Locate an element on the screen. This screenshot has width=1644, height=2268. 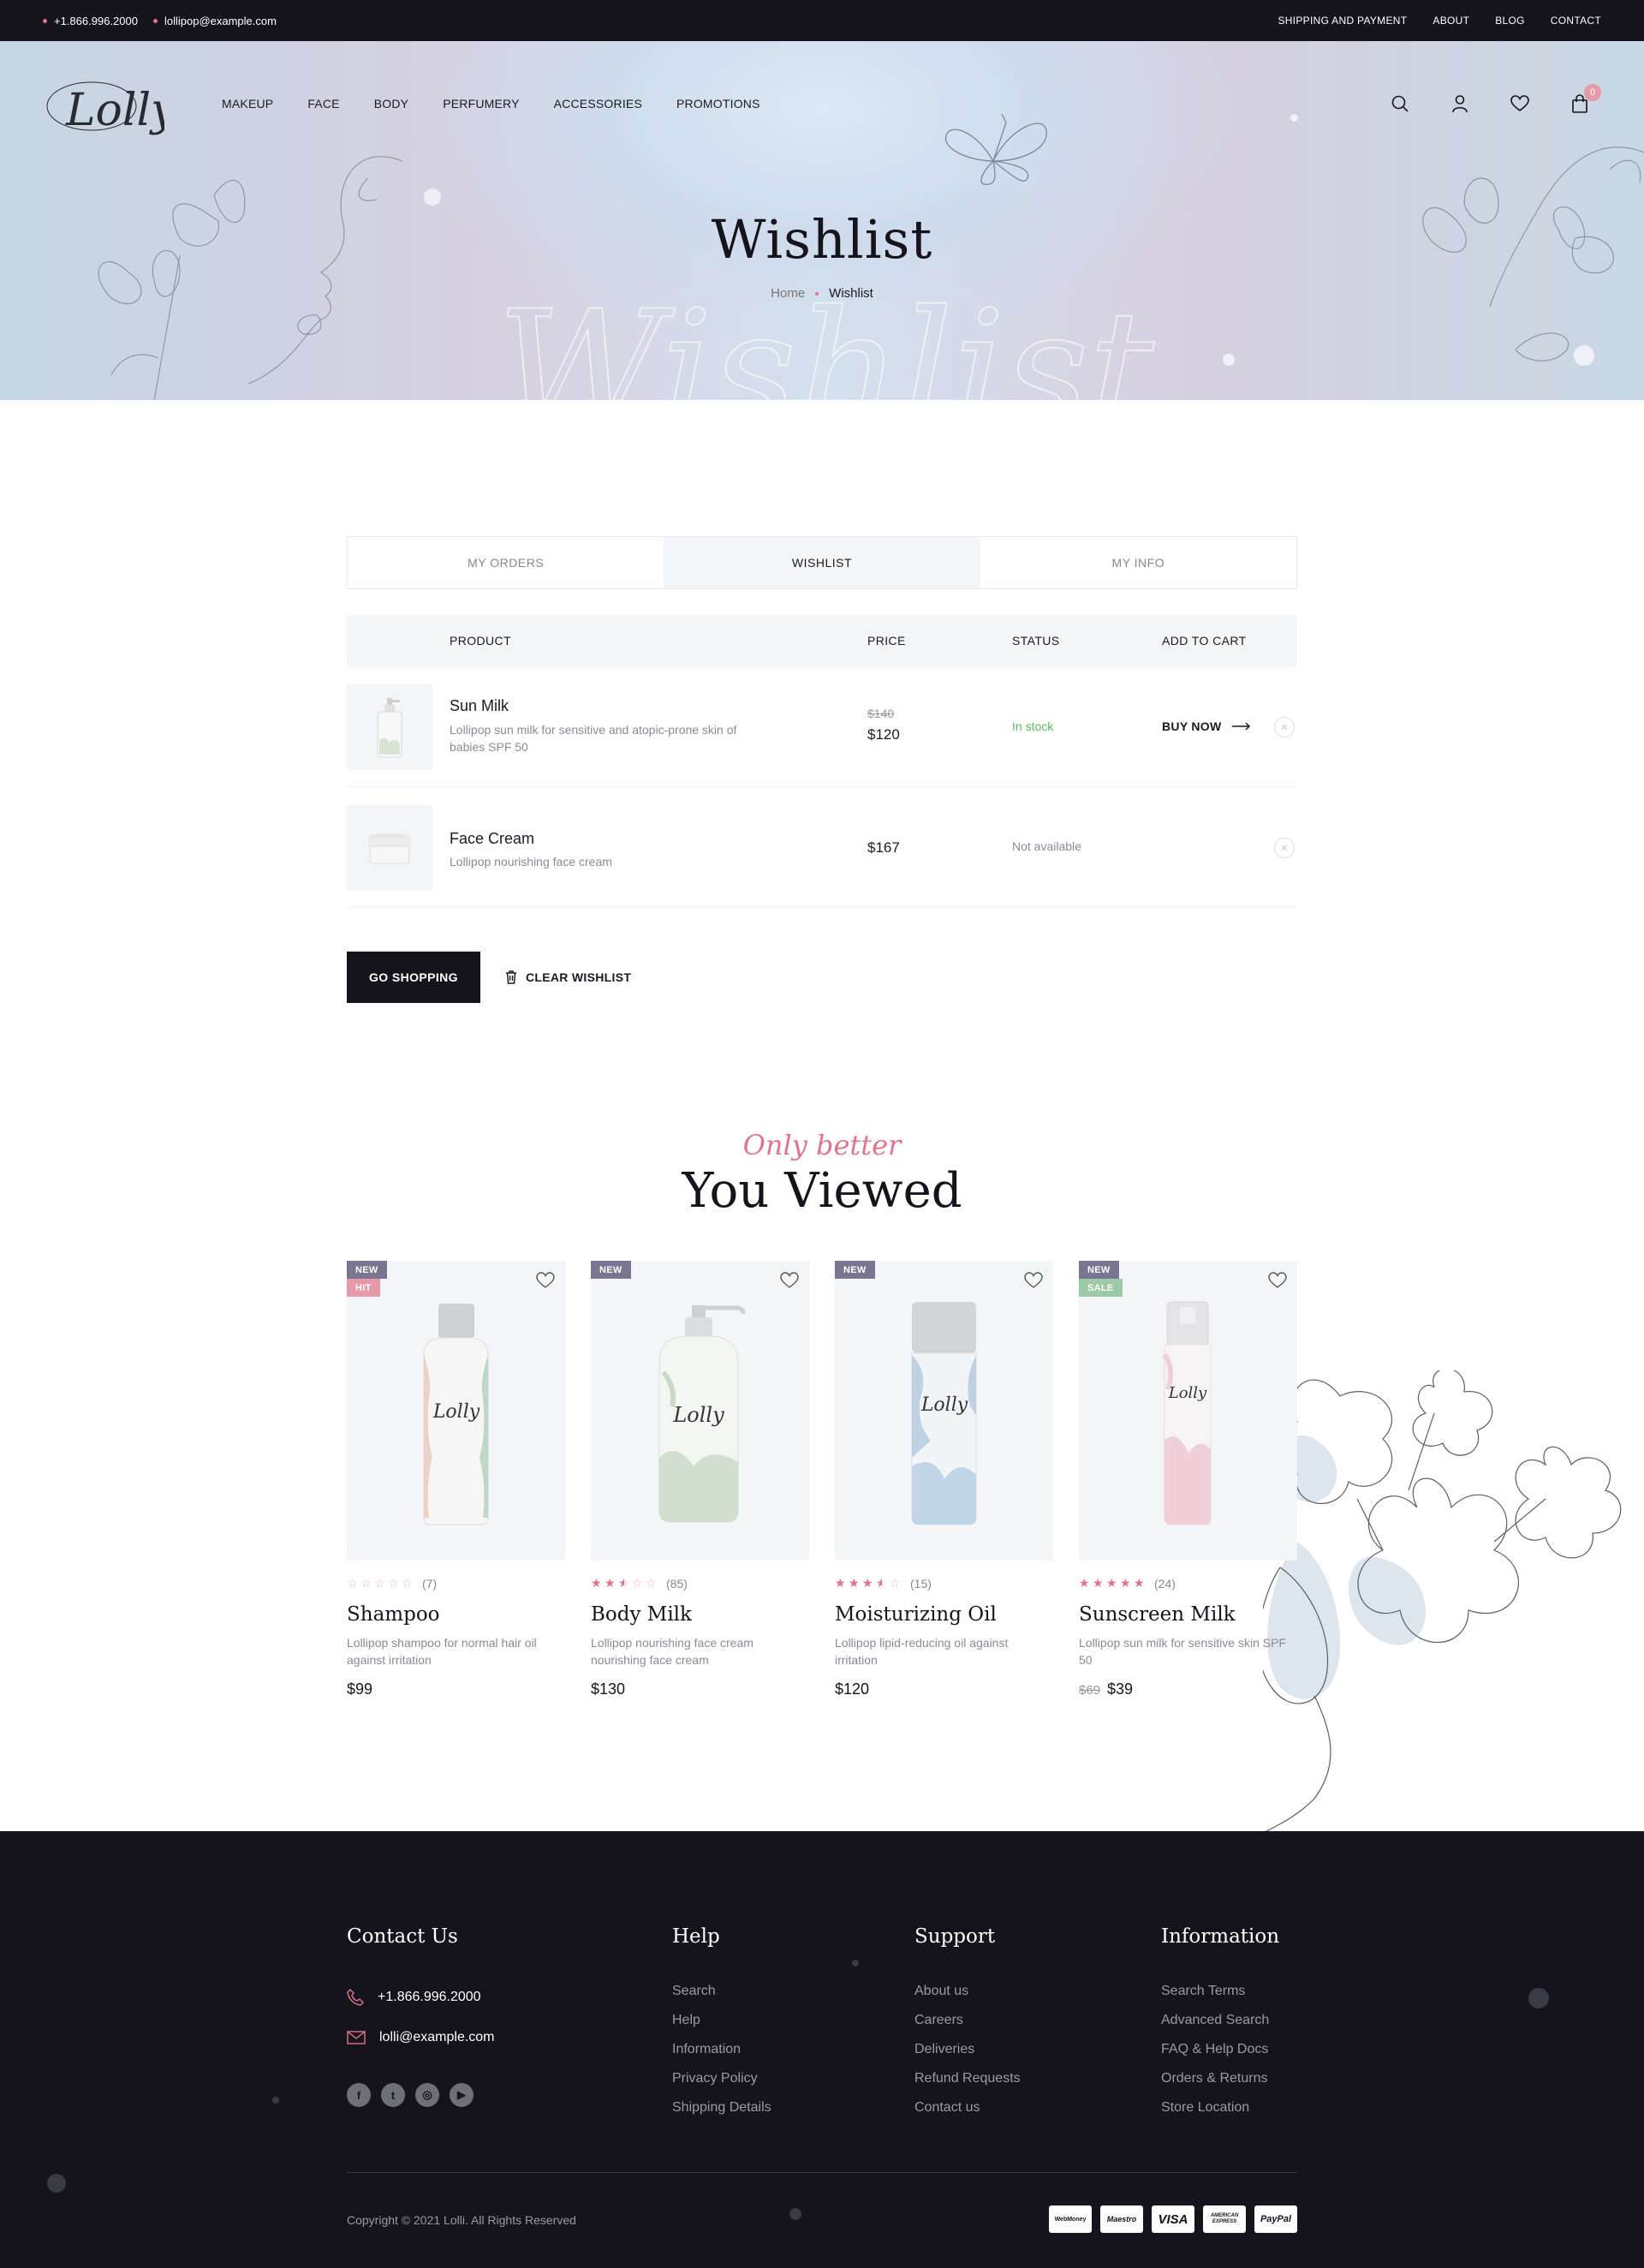
product-description: Lollipop nourishing face cream is located at coordinates (531, 862).